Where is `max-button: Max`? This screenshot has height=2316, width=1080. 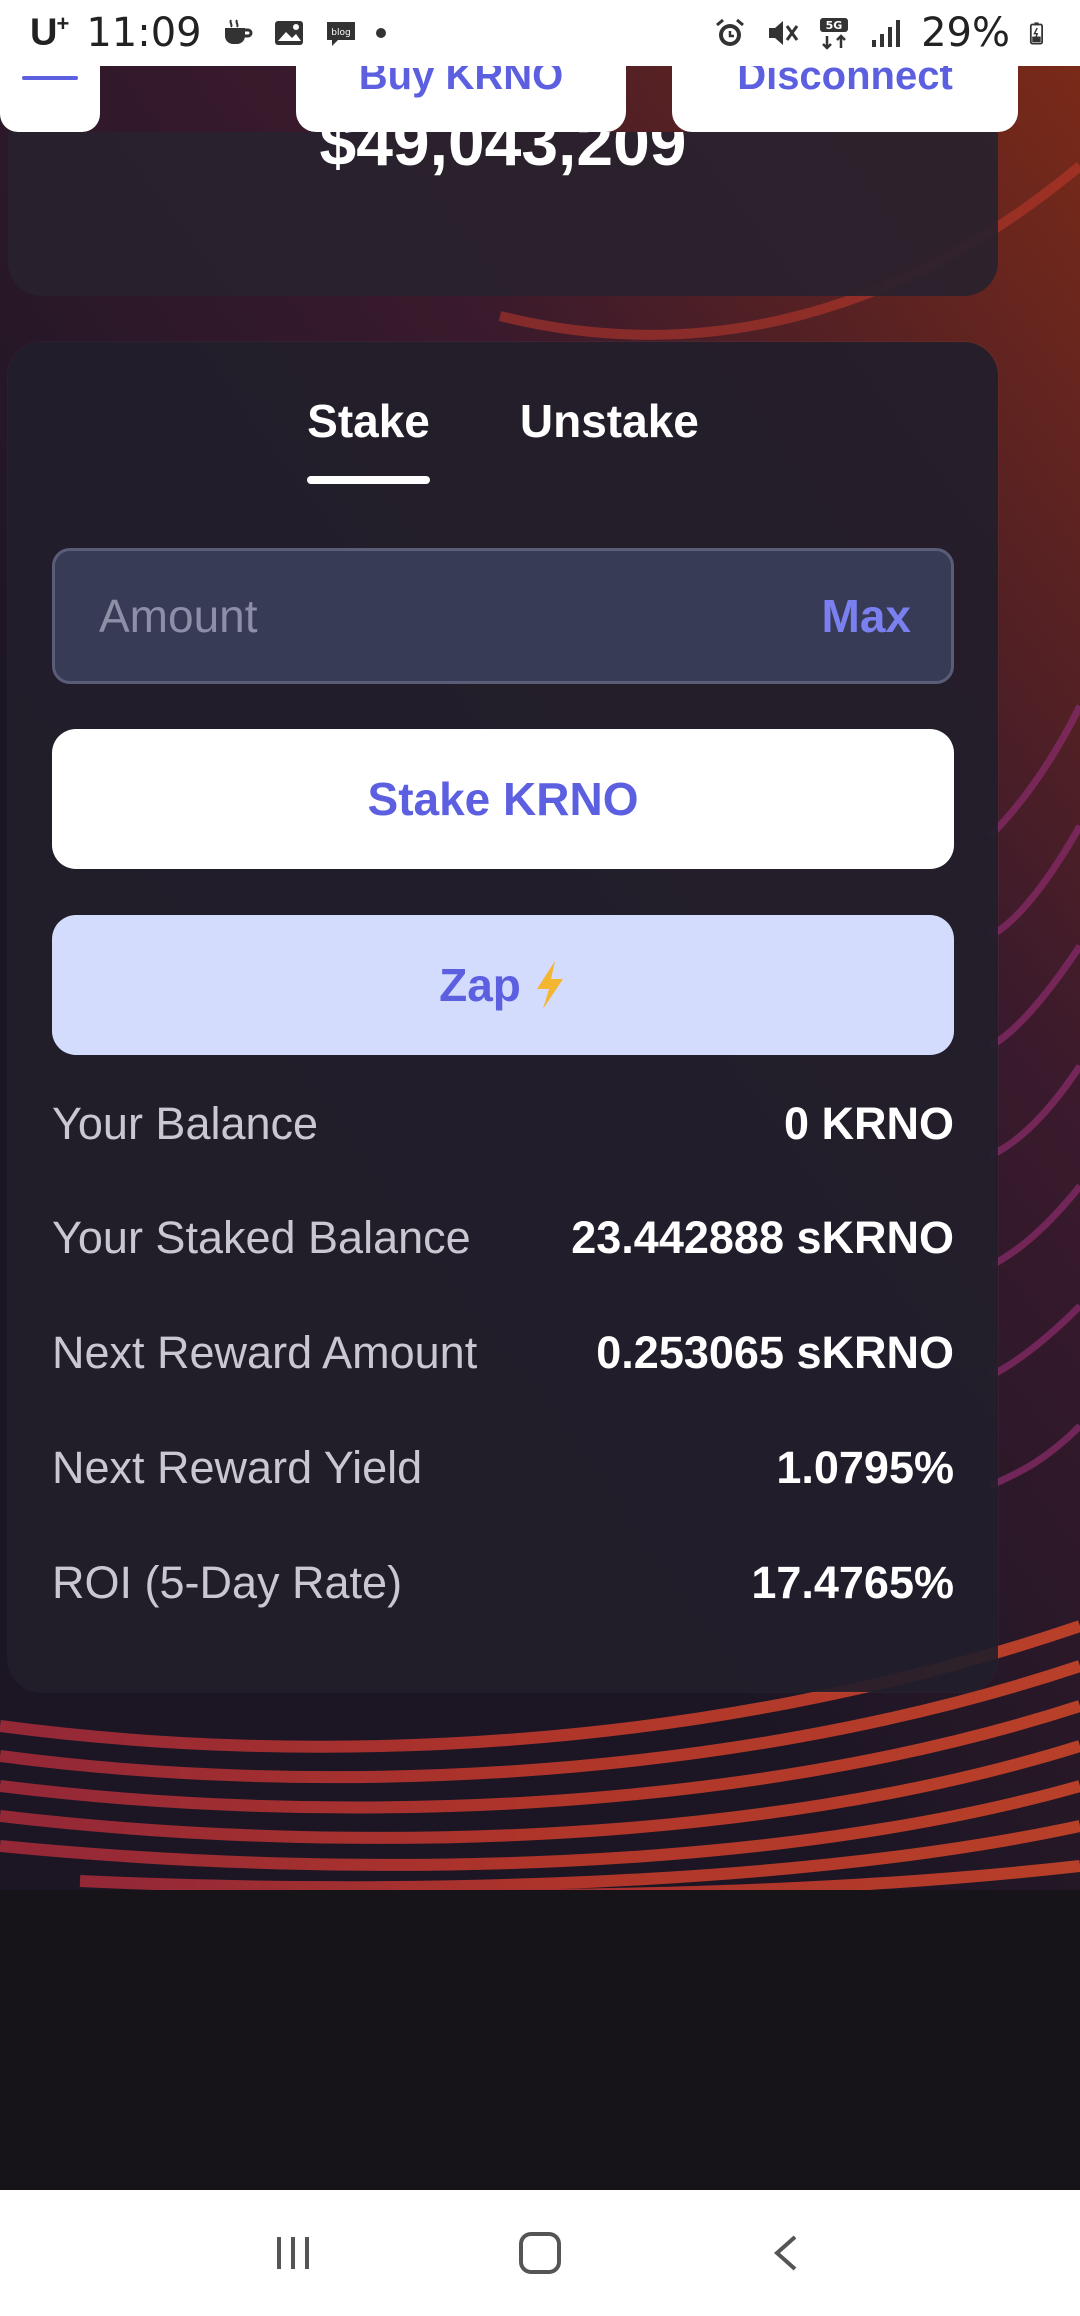
max-button: Max is located at coordinates (866, 616).